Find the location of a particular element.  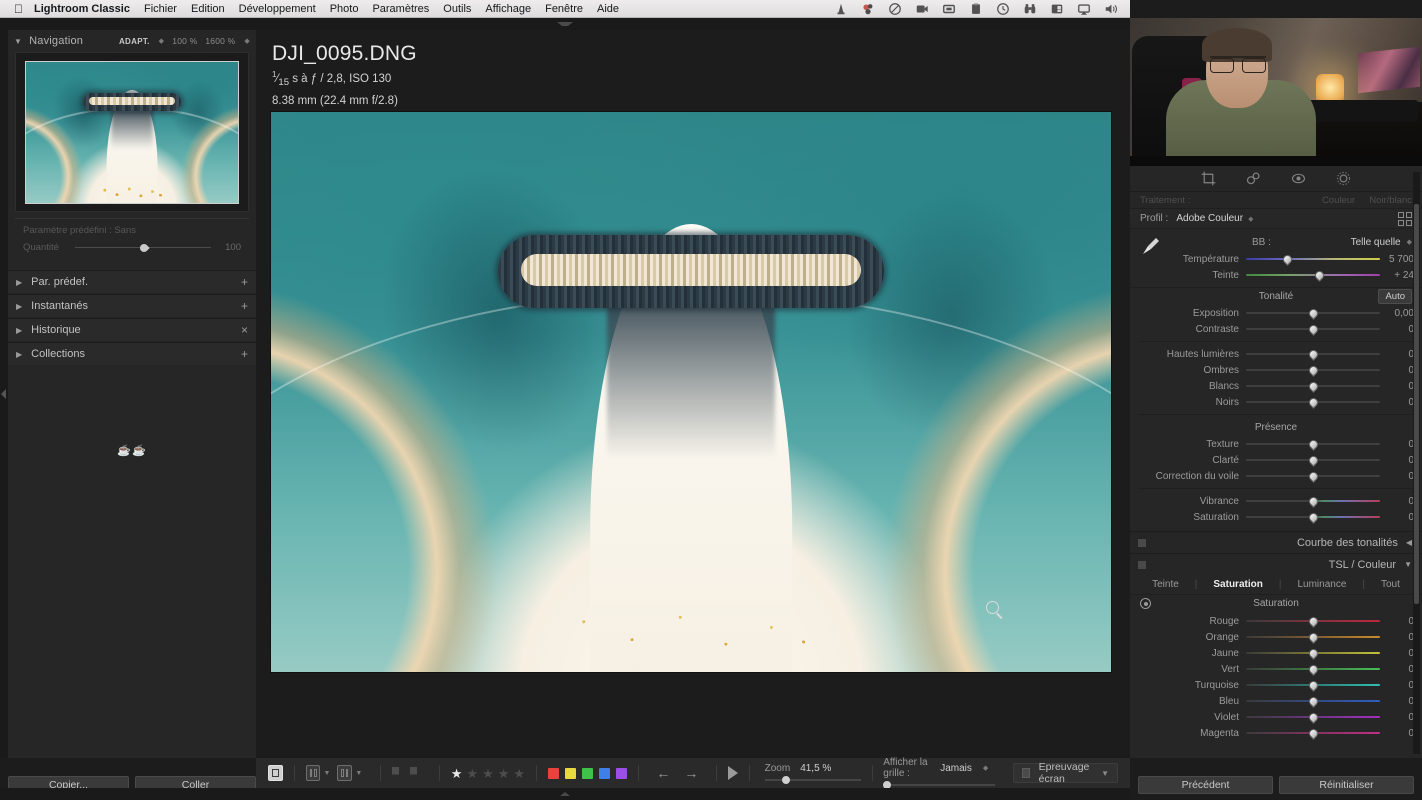

navigator-preview is located at coordinates (132, 132).